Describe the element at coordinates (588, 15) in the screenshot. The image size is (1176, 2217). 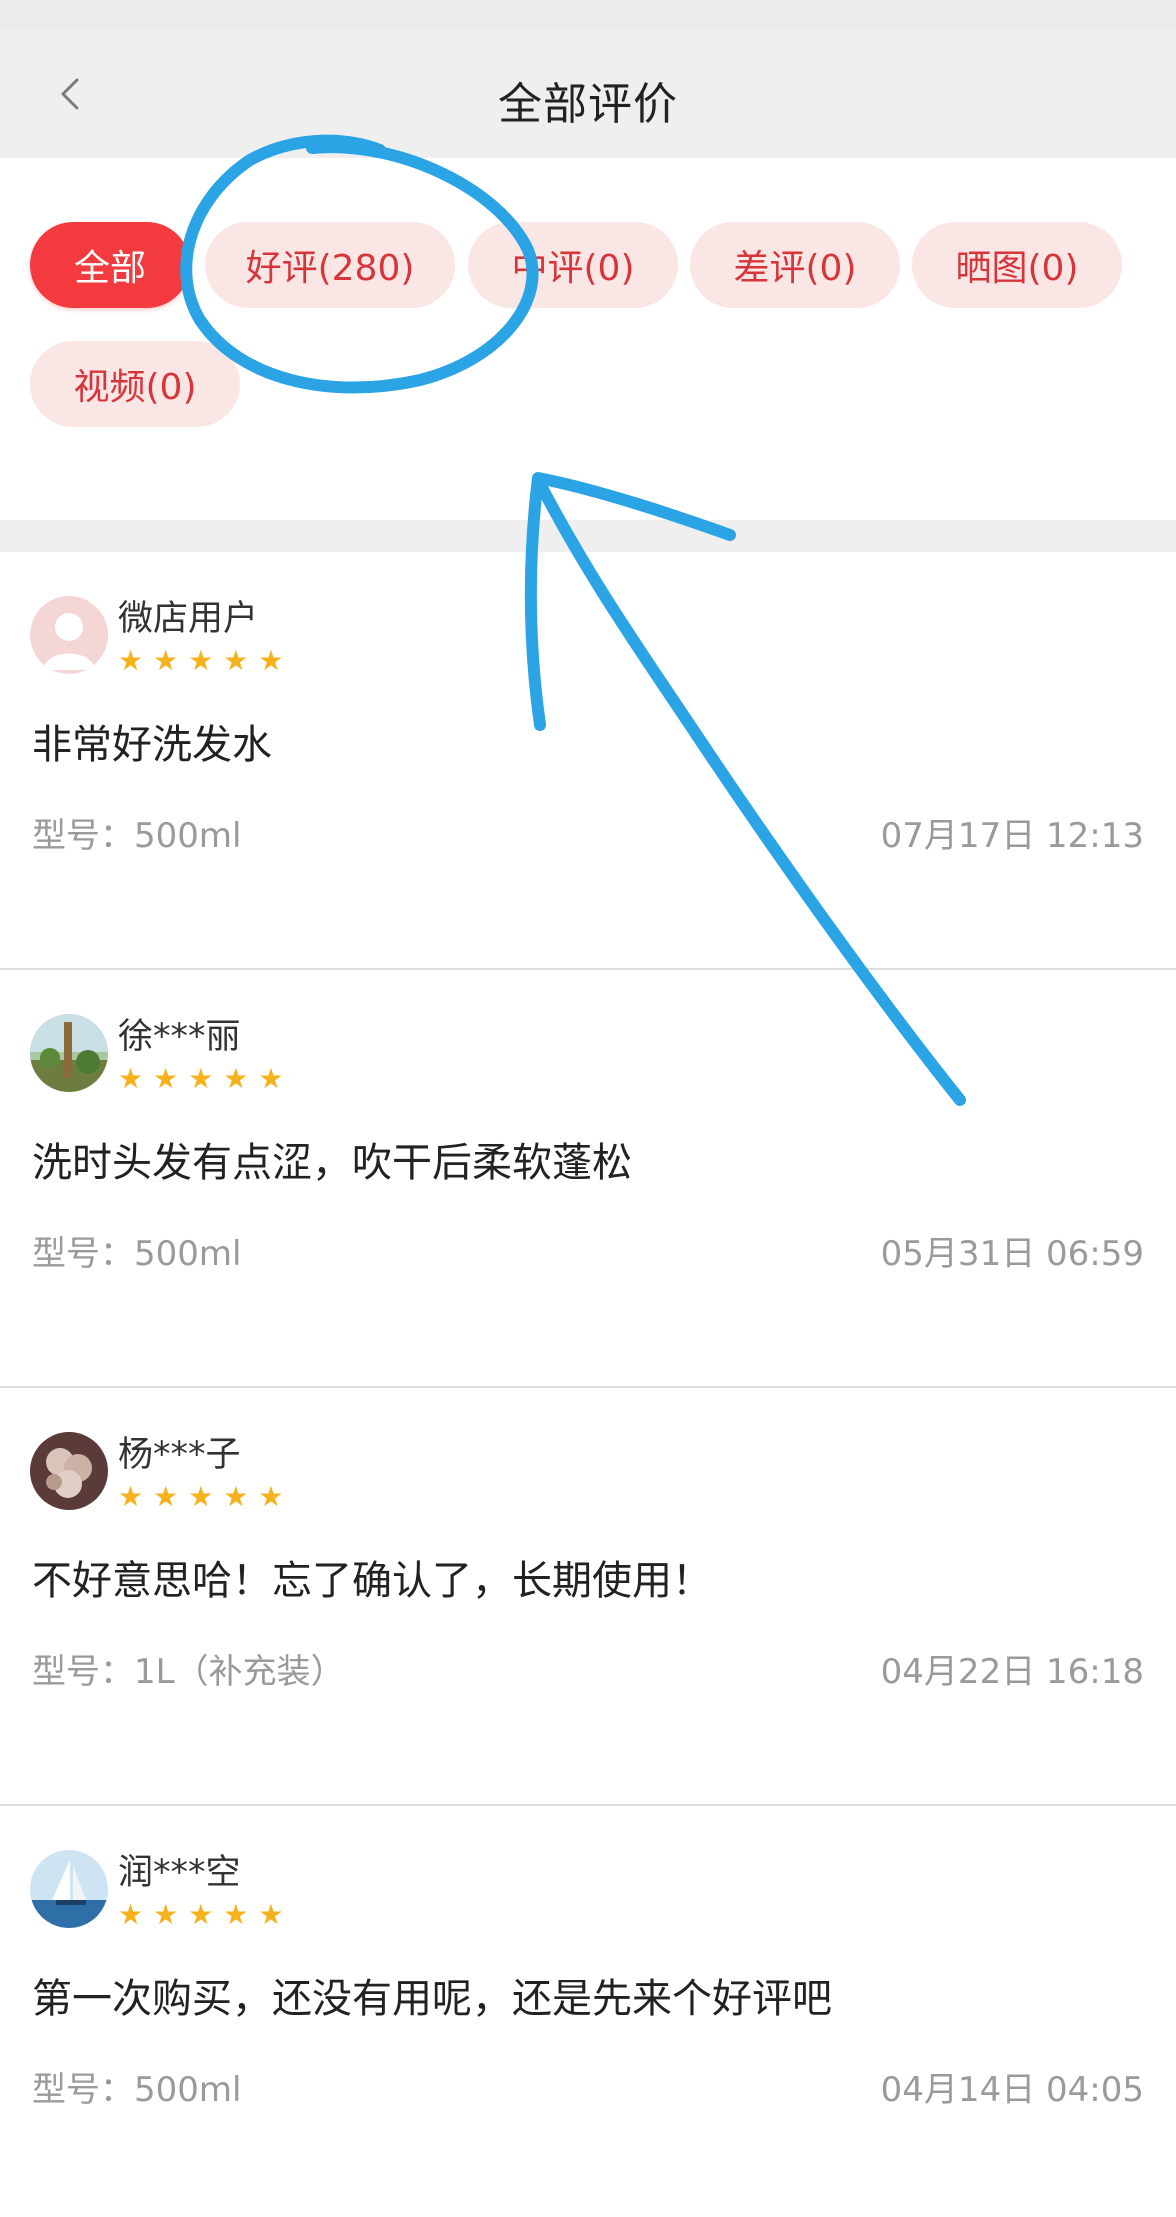
I see `status-bar` at that location.